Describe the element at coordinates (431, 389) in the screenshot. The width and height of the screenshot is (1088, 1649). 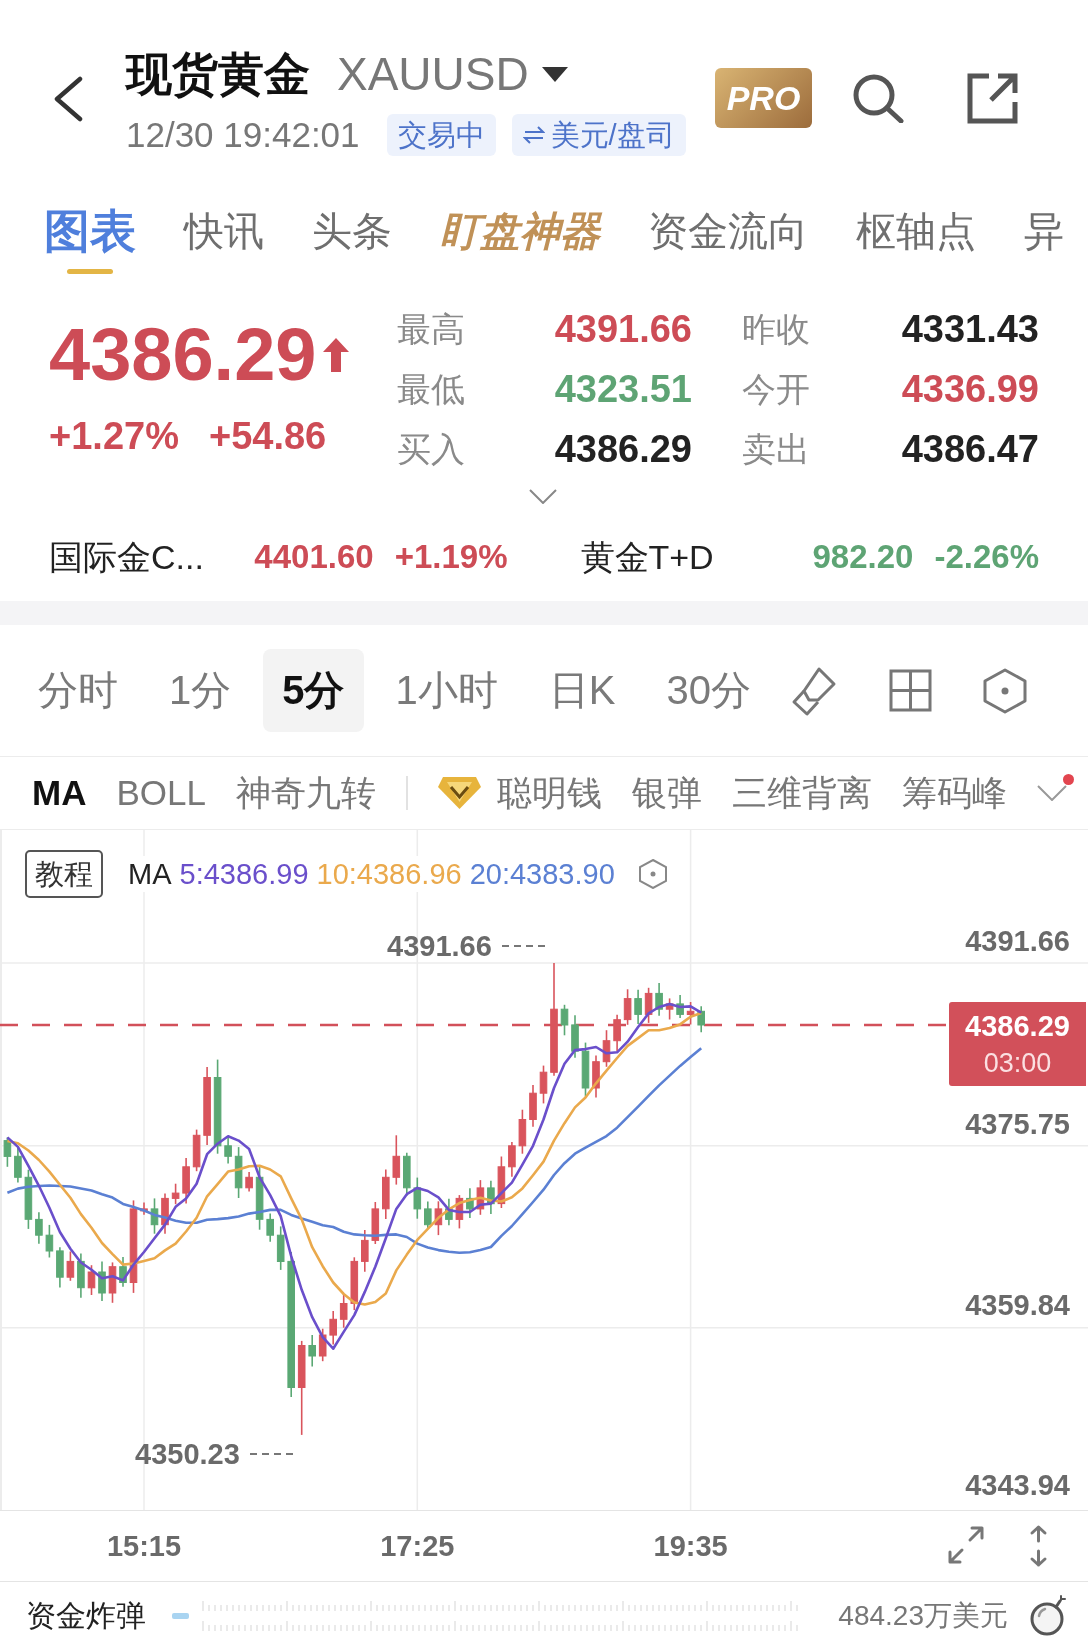
I see `stat-label: 最低` at that location.